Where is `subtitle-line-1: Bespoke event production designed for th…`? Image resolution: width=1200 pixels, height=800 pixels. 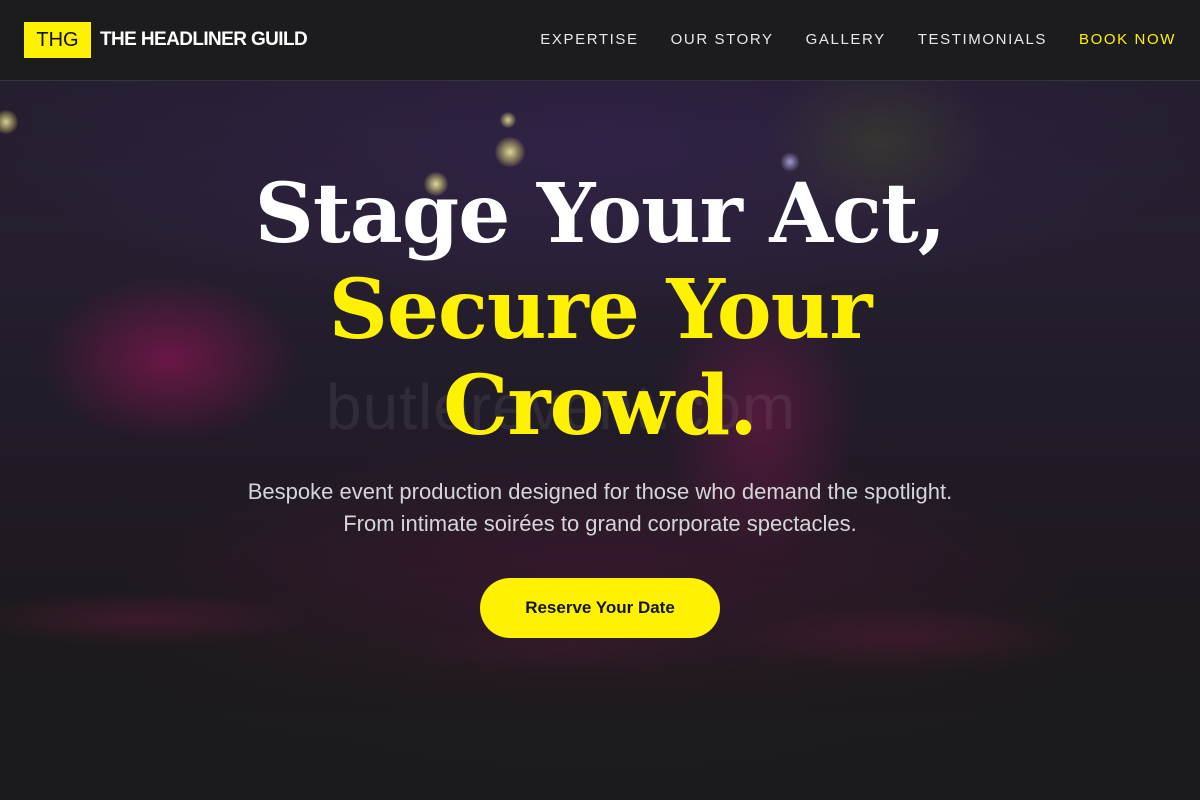
subtitle-line-1: Bespoke event production designed for th… is located at coordinates (600, 491).